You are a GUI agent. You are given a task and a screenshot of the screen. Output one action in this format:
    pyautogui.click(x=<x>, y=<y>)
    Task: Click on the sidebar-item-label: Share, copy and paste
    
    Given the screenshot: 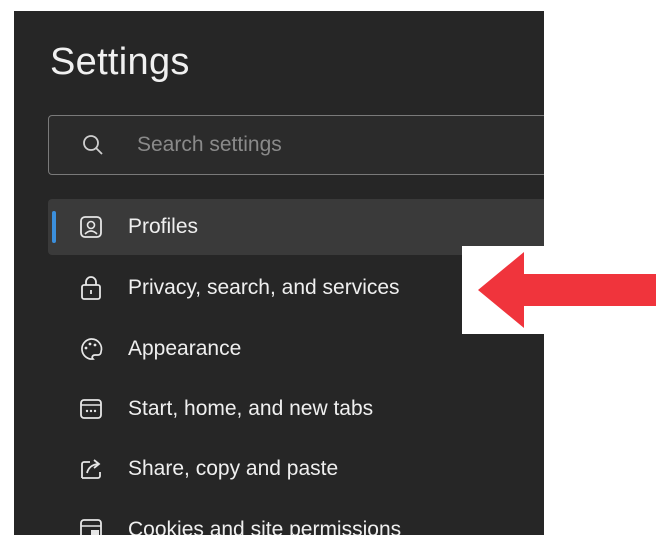 What is the action you would take?
    pyautogui.click(x=233, y=468)
    